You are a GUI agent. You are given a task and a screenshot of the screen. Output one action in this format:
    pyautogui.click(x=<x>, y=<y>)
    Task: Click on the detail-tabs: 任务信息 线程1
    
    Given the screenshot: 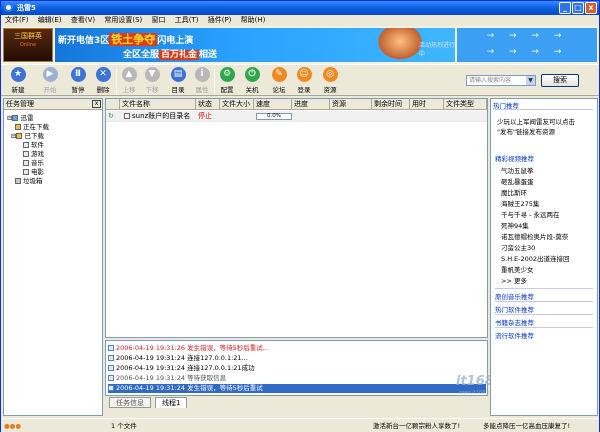 What is the action you would take?
    pyautogui.click(x=296, y=402)
    